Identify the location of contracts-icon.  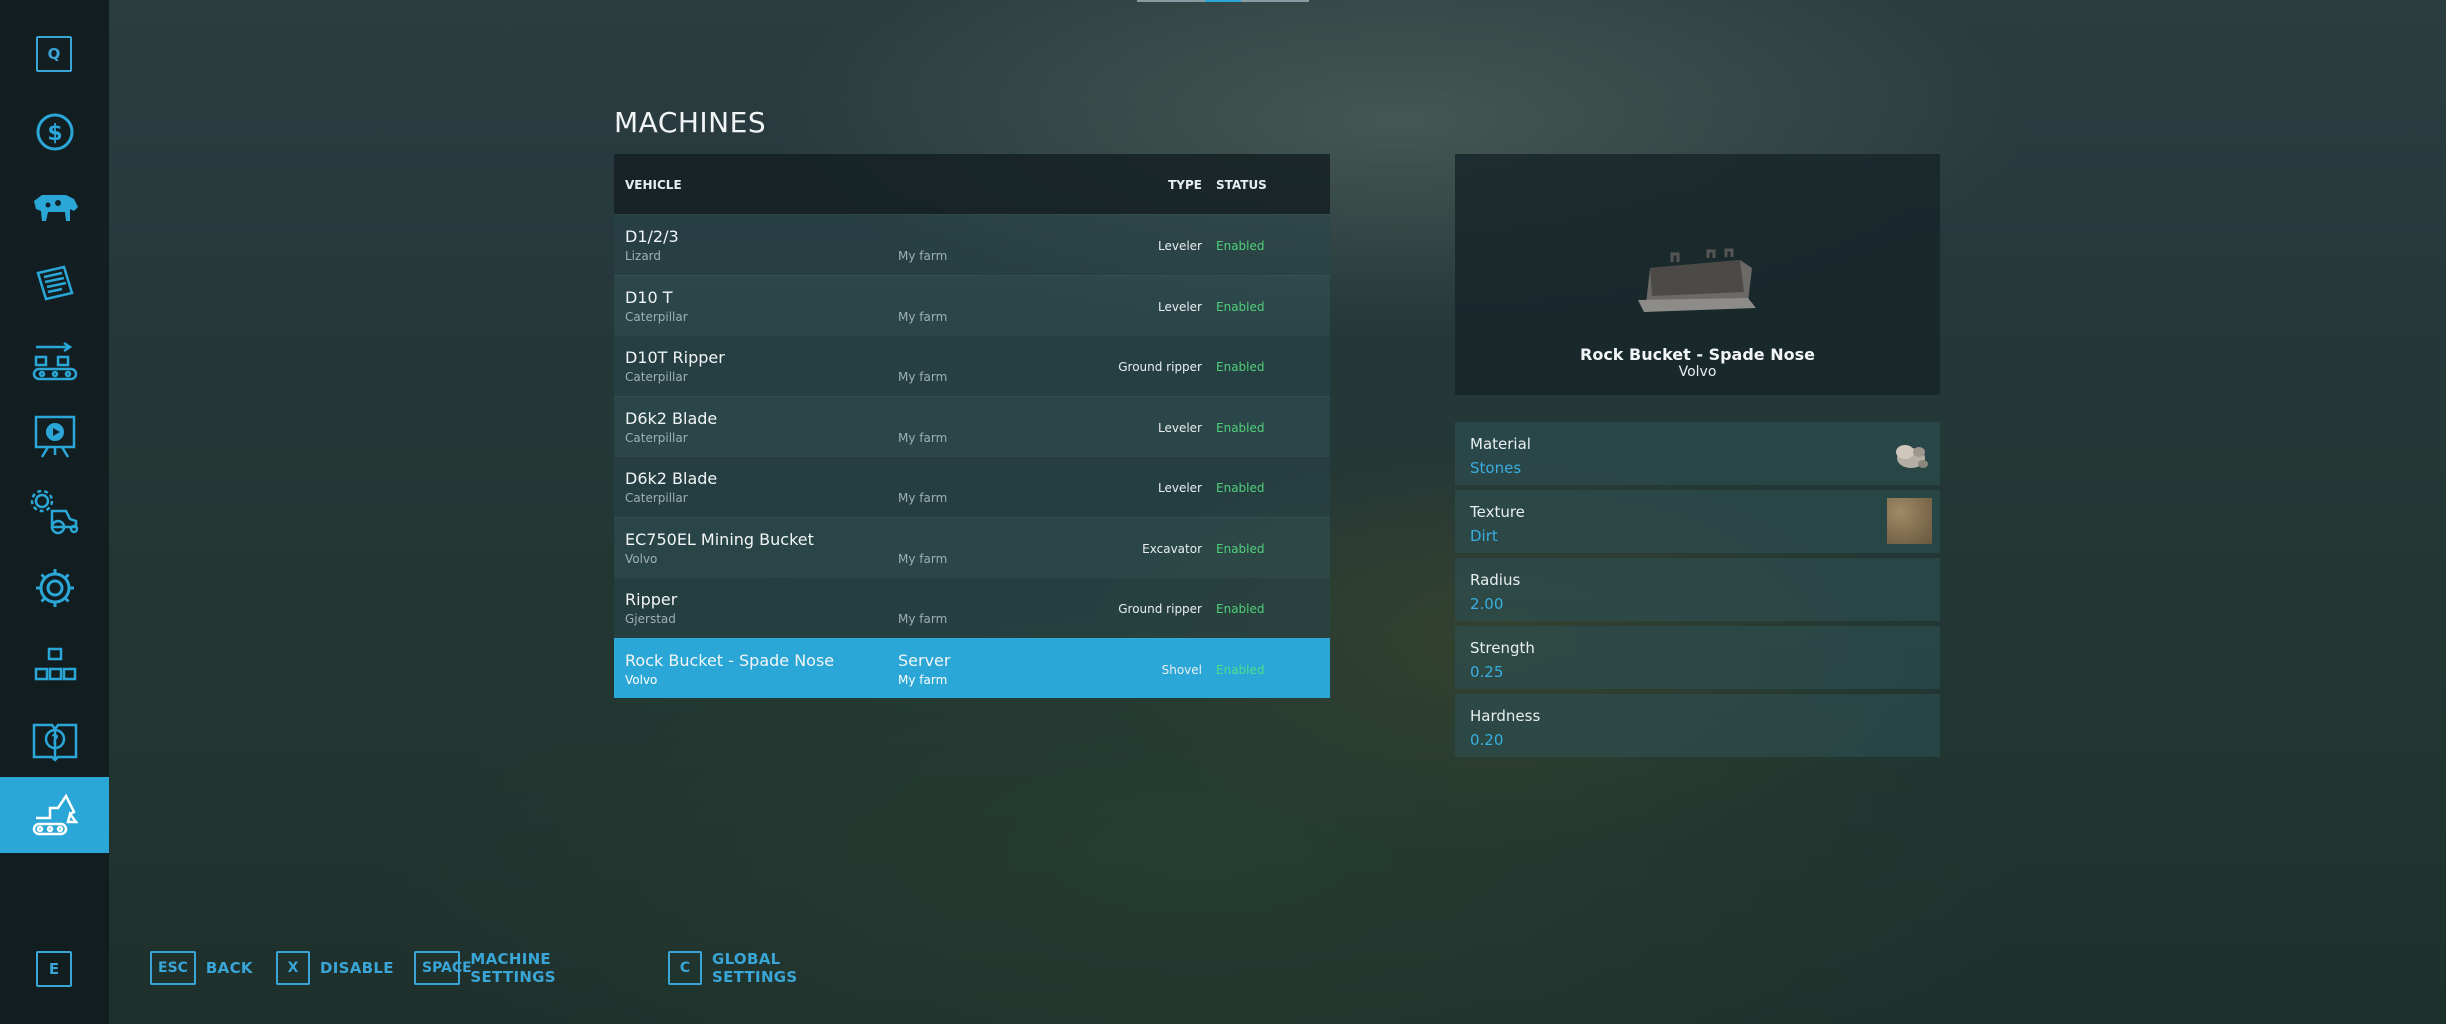
(54, 283).